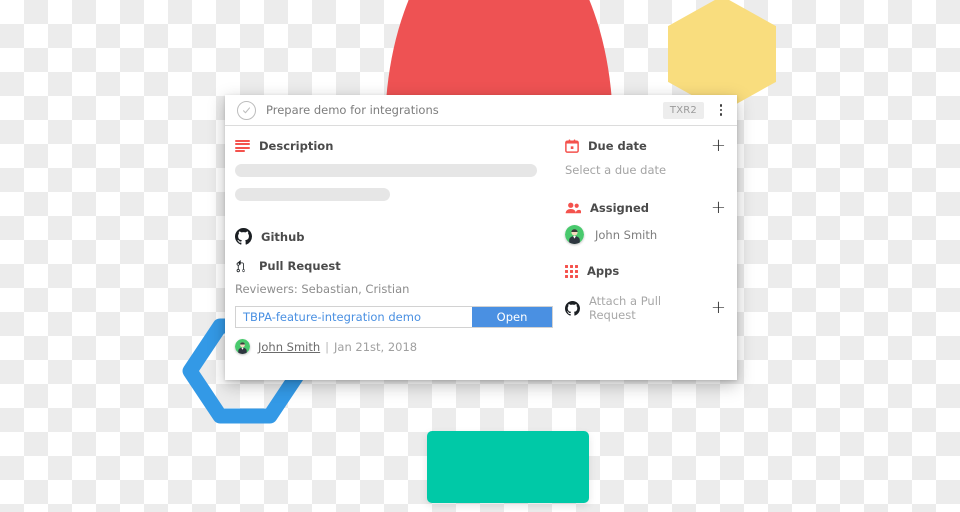 The height and width of the screenshot is (512, 960). Describe the element at coordinates (512, 317) in the screenshot. I see `open-pull-request-button: Open` at that location.